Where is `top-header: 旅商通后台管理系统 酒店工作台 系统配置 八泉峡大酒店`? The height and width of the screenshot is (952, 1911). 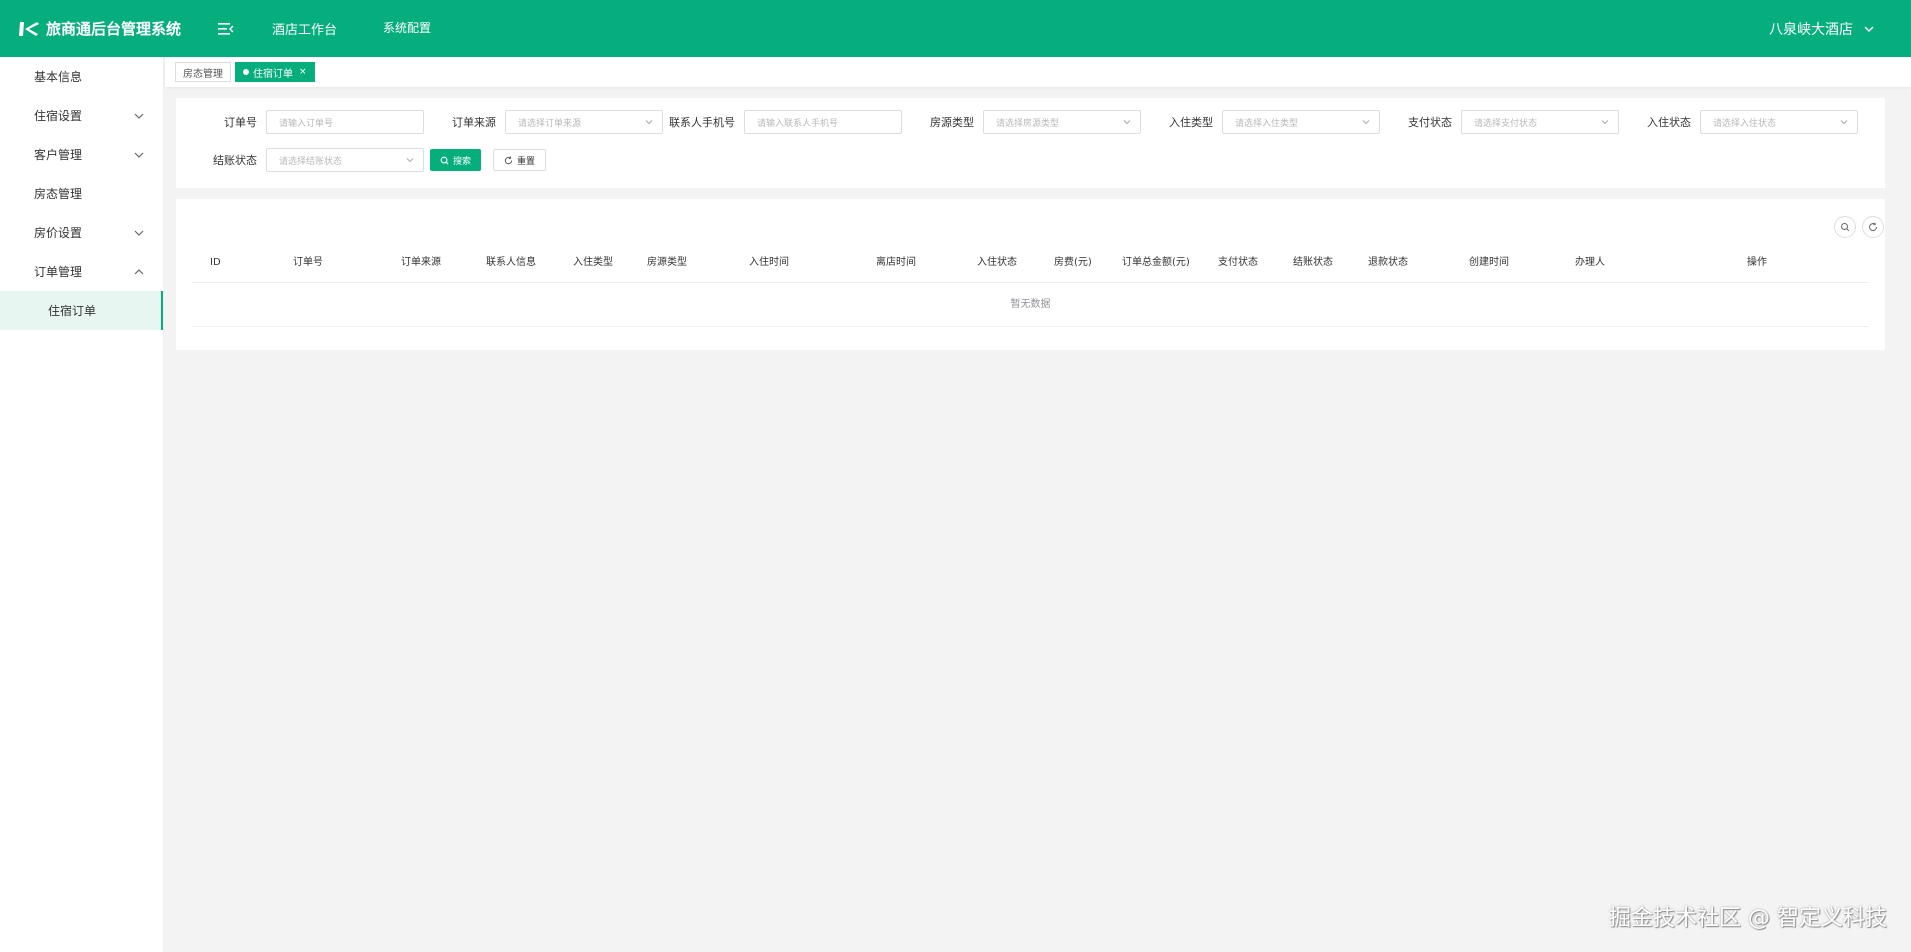
top-header: 旅商通后台管理系统 酒店工作台 系统配置 八泉峡大酒店 is located at coordinates (955, 28).